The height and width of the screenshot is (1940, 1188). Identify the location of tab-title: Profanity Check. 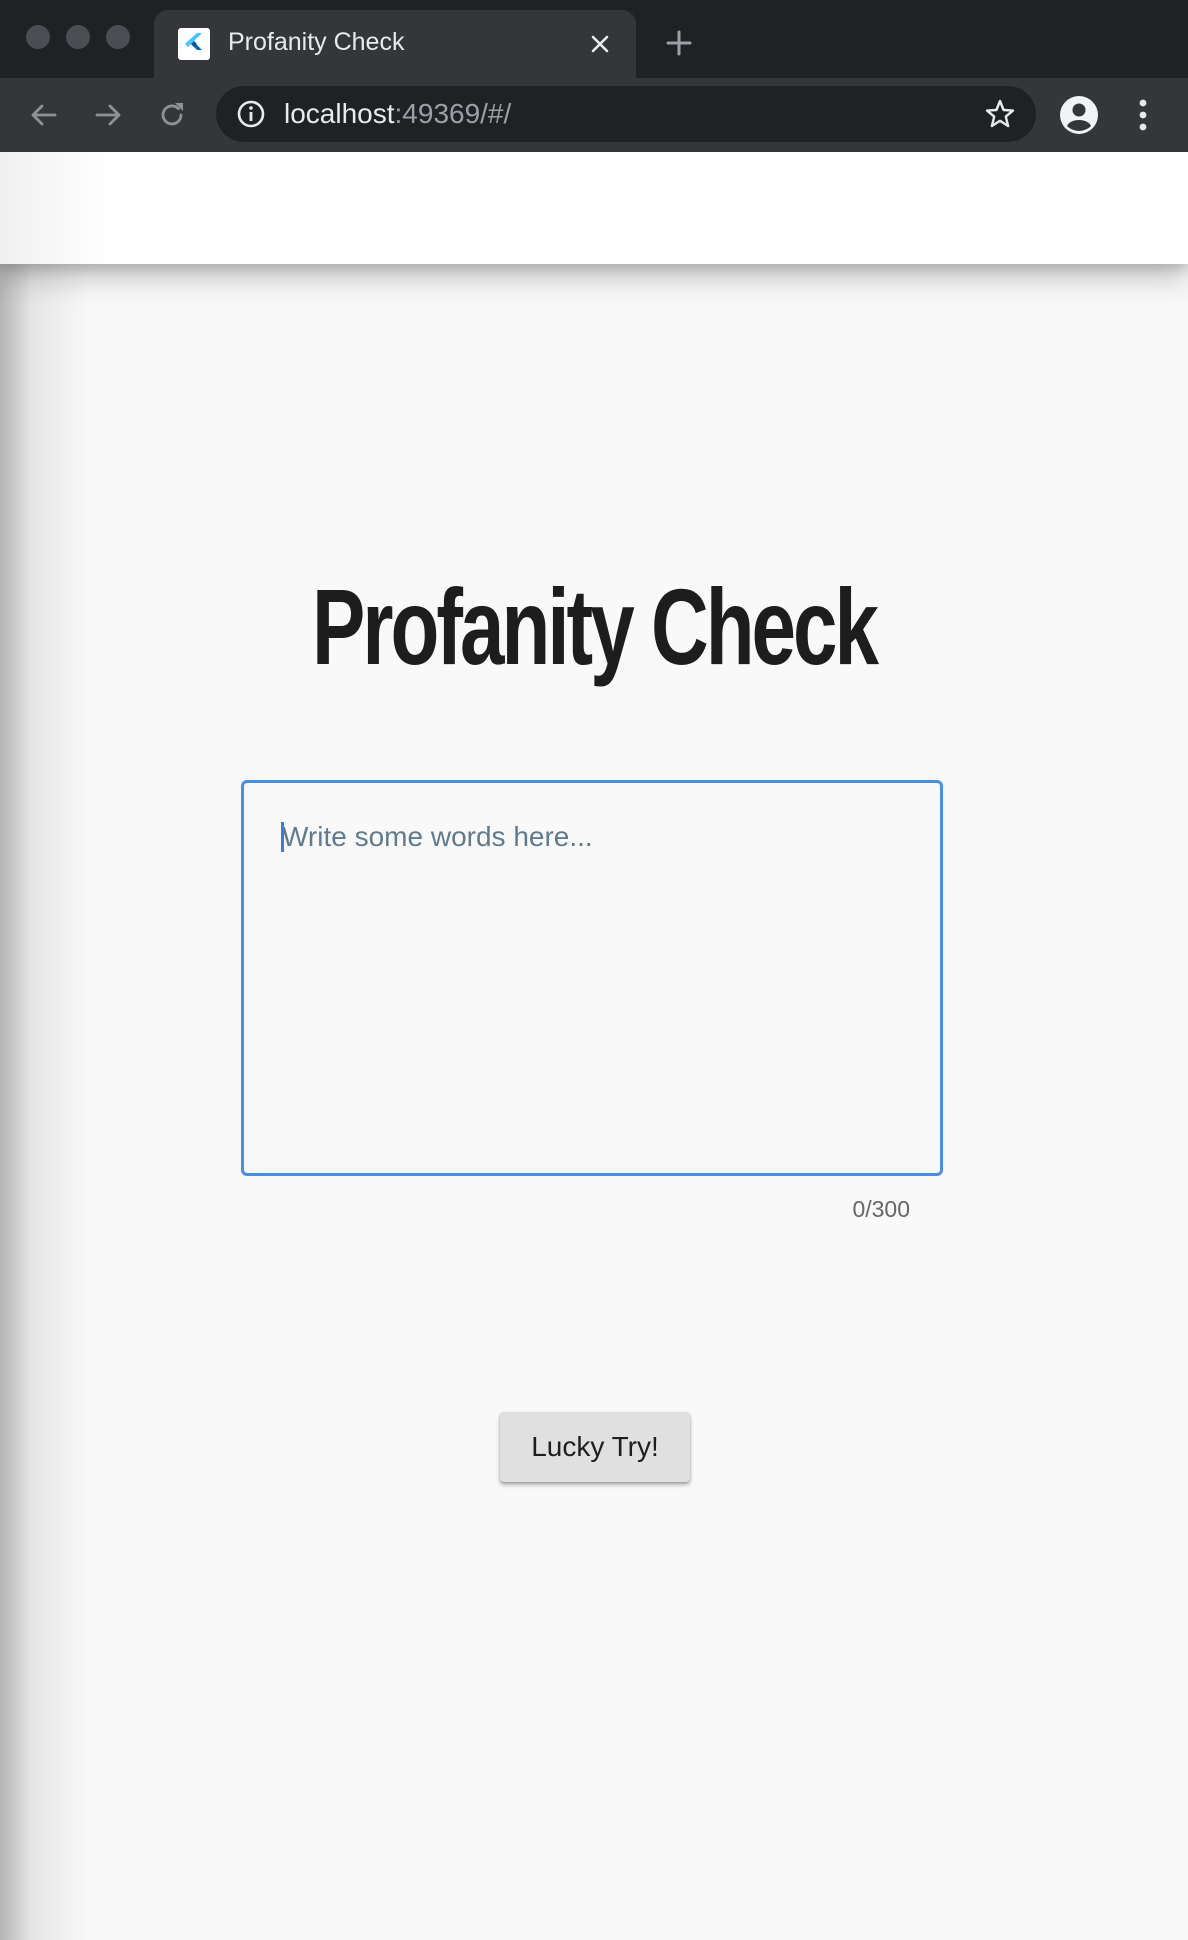
(316, 42).